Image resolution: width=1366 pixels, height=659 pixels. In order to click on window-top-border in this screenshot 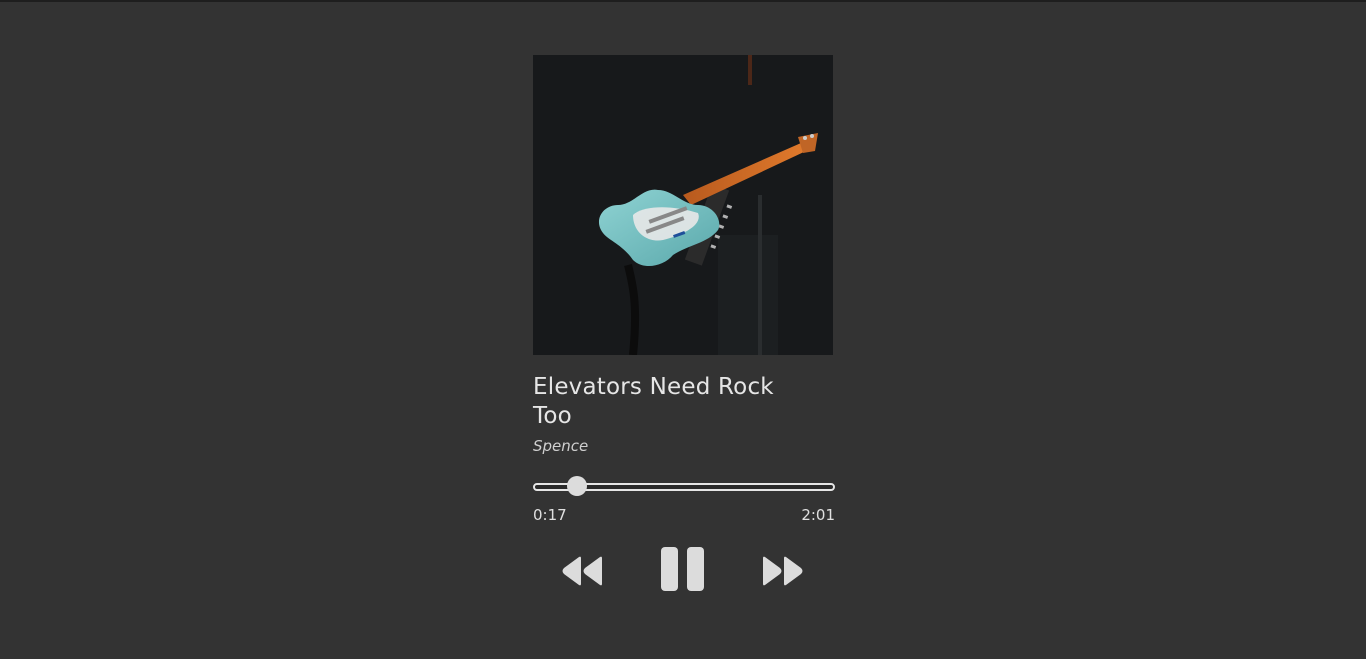, I will do `click(683, 1)`.